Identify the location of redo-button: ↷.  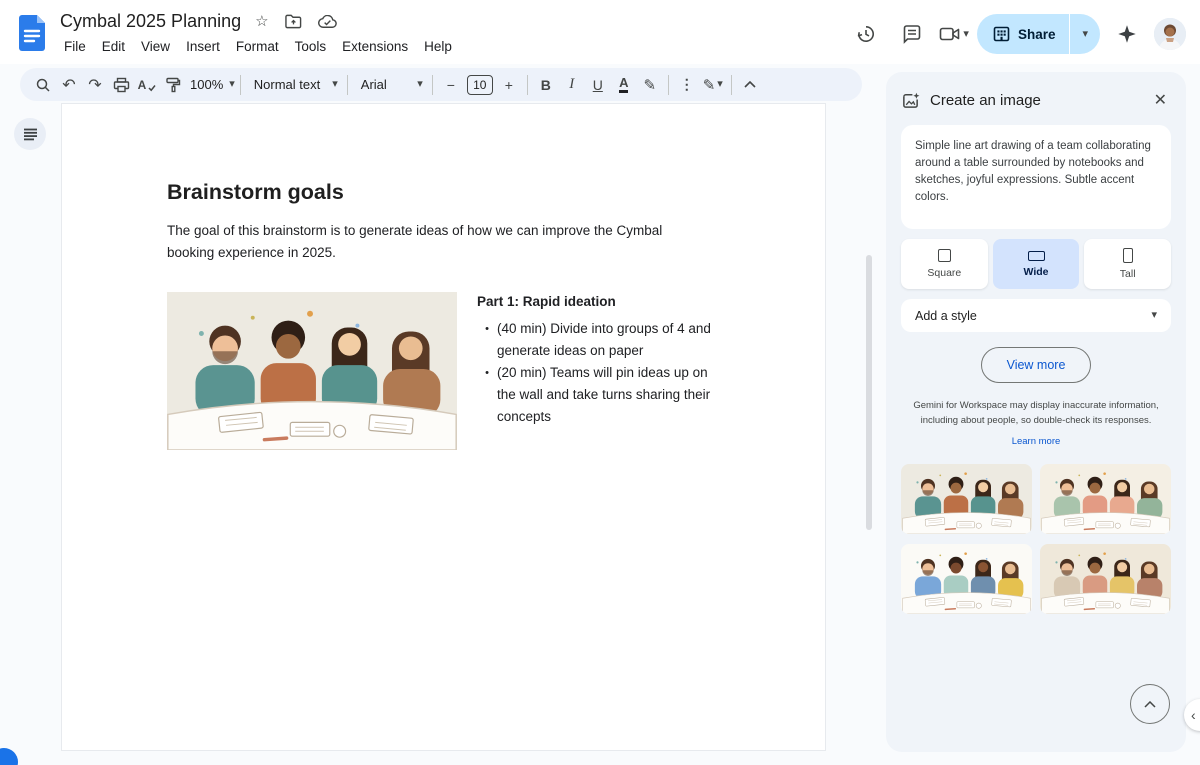
(95, 85).